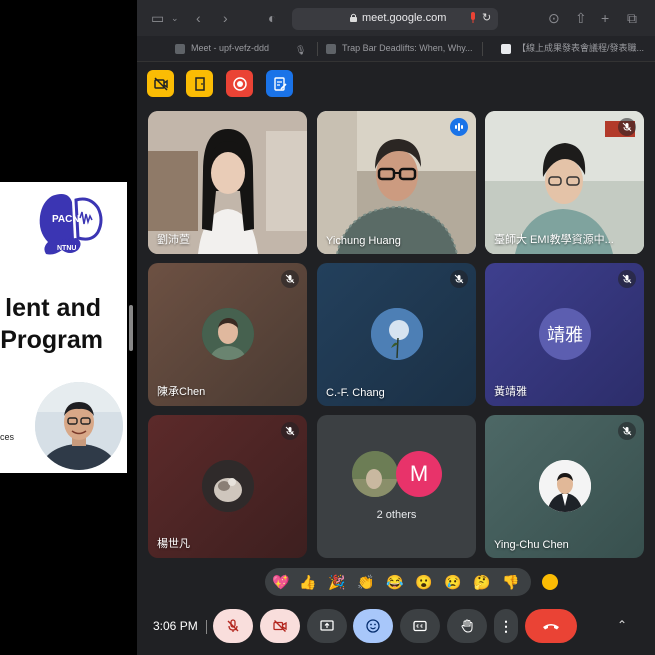  What do you see at coordinates (336, 582) in the screenshot?
I see `reaction-party: 🎉` at bounding box center [336, 582].